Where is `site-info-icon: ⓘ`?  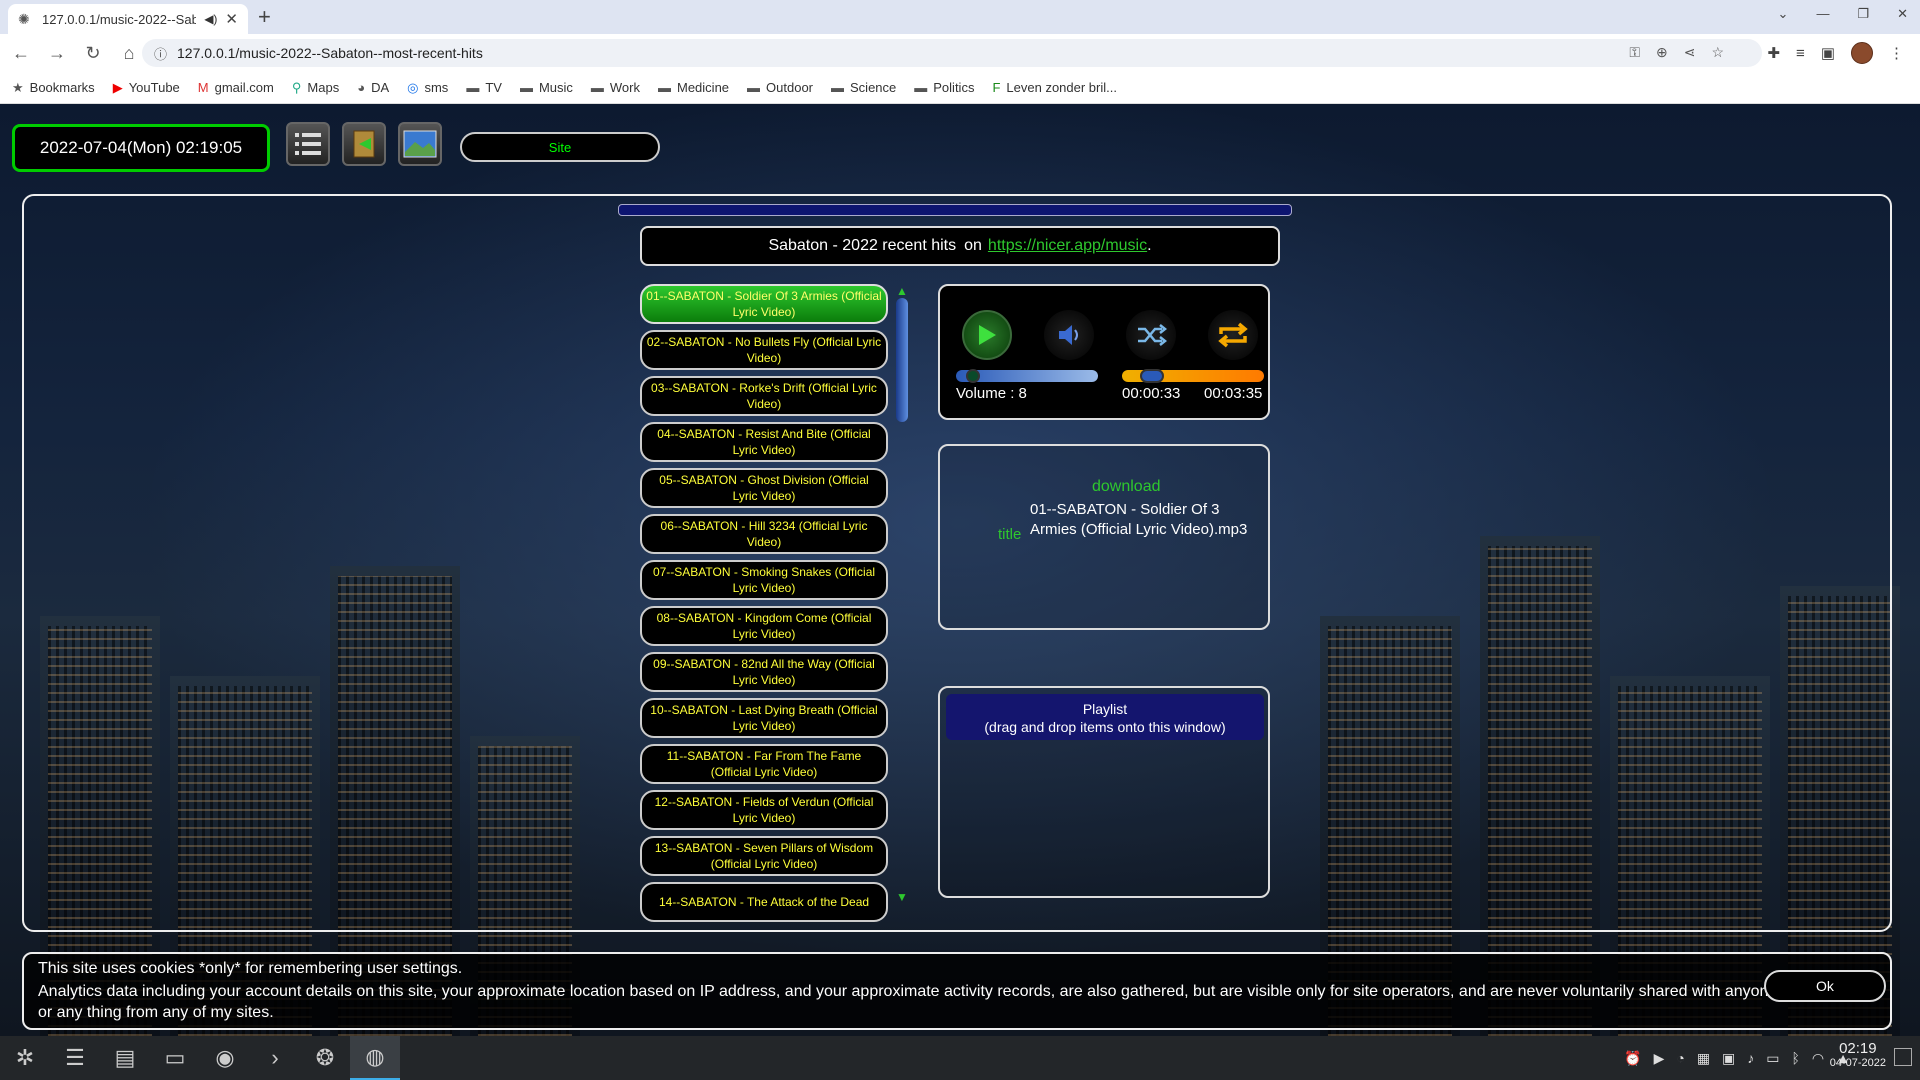
site-info-icon: ⓘ is located at coordinates (160, 53).